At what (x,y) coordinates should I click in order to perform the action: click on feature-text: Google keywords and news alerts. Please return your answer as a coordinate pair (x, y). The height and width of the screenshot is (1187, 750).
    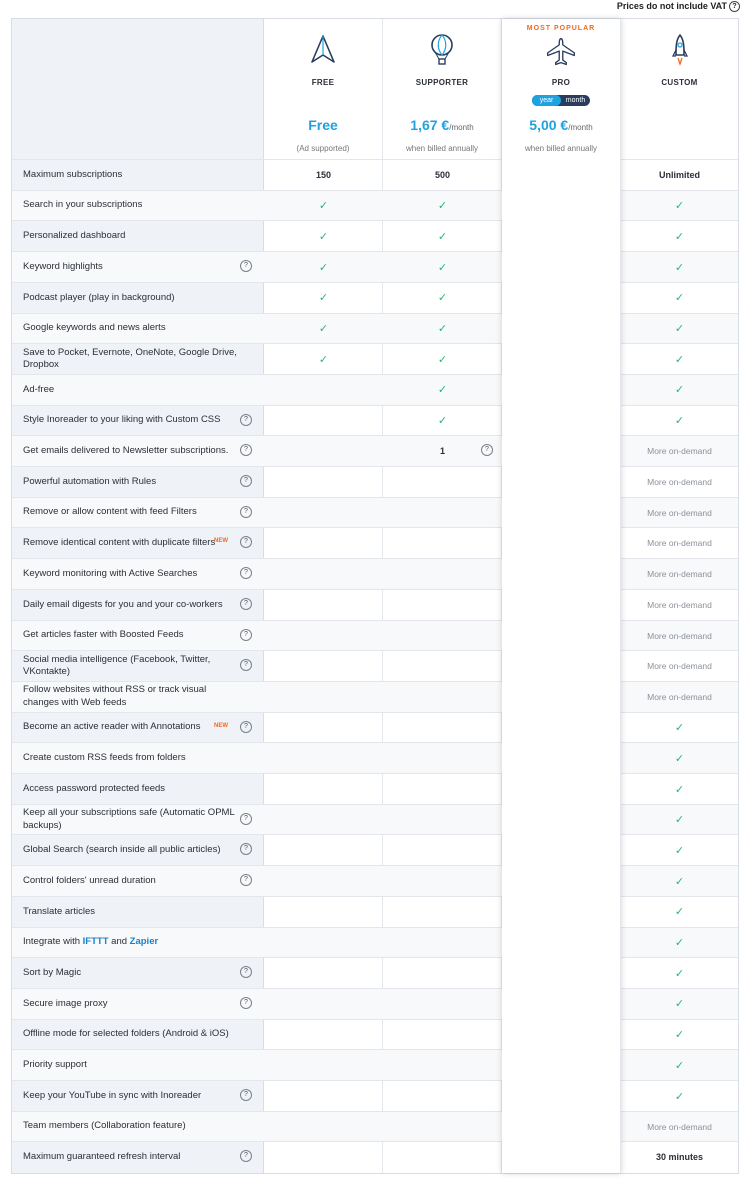
    Looking at the image, I should click on (94, 328).